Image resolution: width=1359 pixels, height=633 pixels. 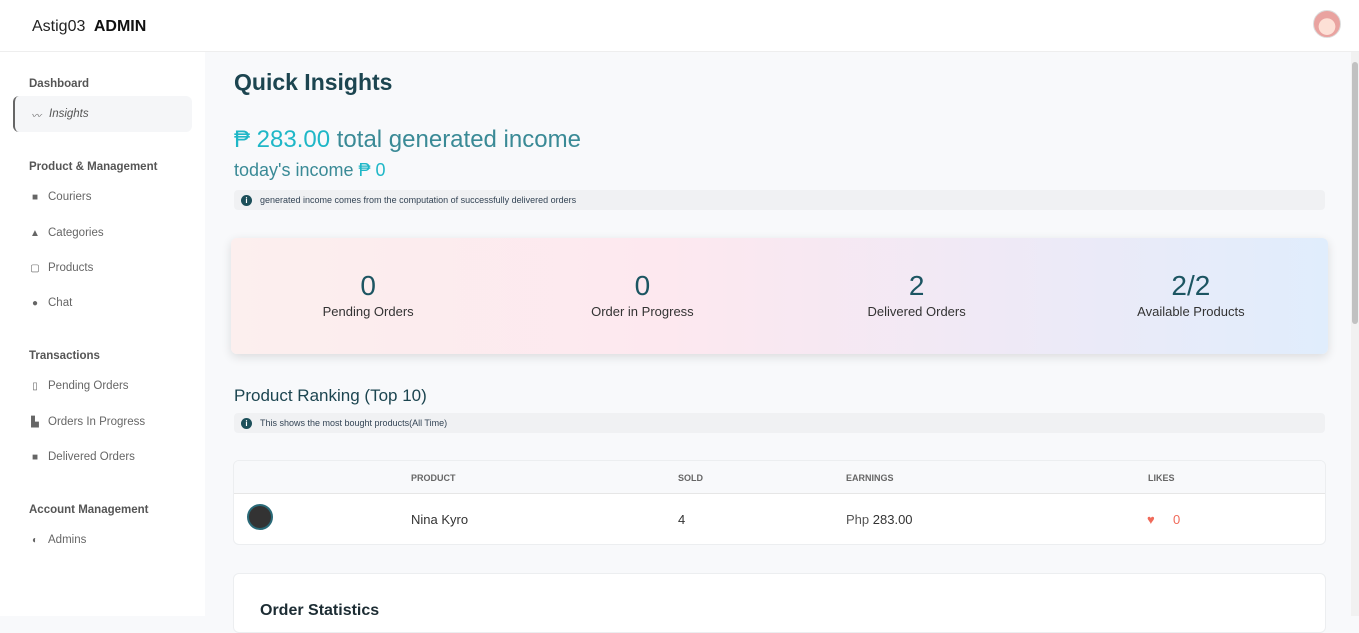 I want to click on section-transactions: Transactions, so click(x=64, y=356).